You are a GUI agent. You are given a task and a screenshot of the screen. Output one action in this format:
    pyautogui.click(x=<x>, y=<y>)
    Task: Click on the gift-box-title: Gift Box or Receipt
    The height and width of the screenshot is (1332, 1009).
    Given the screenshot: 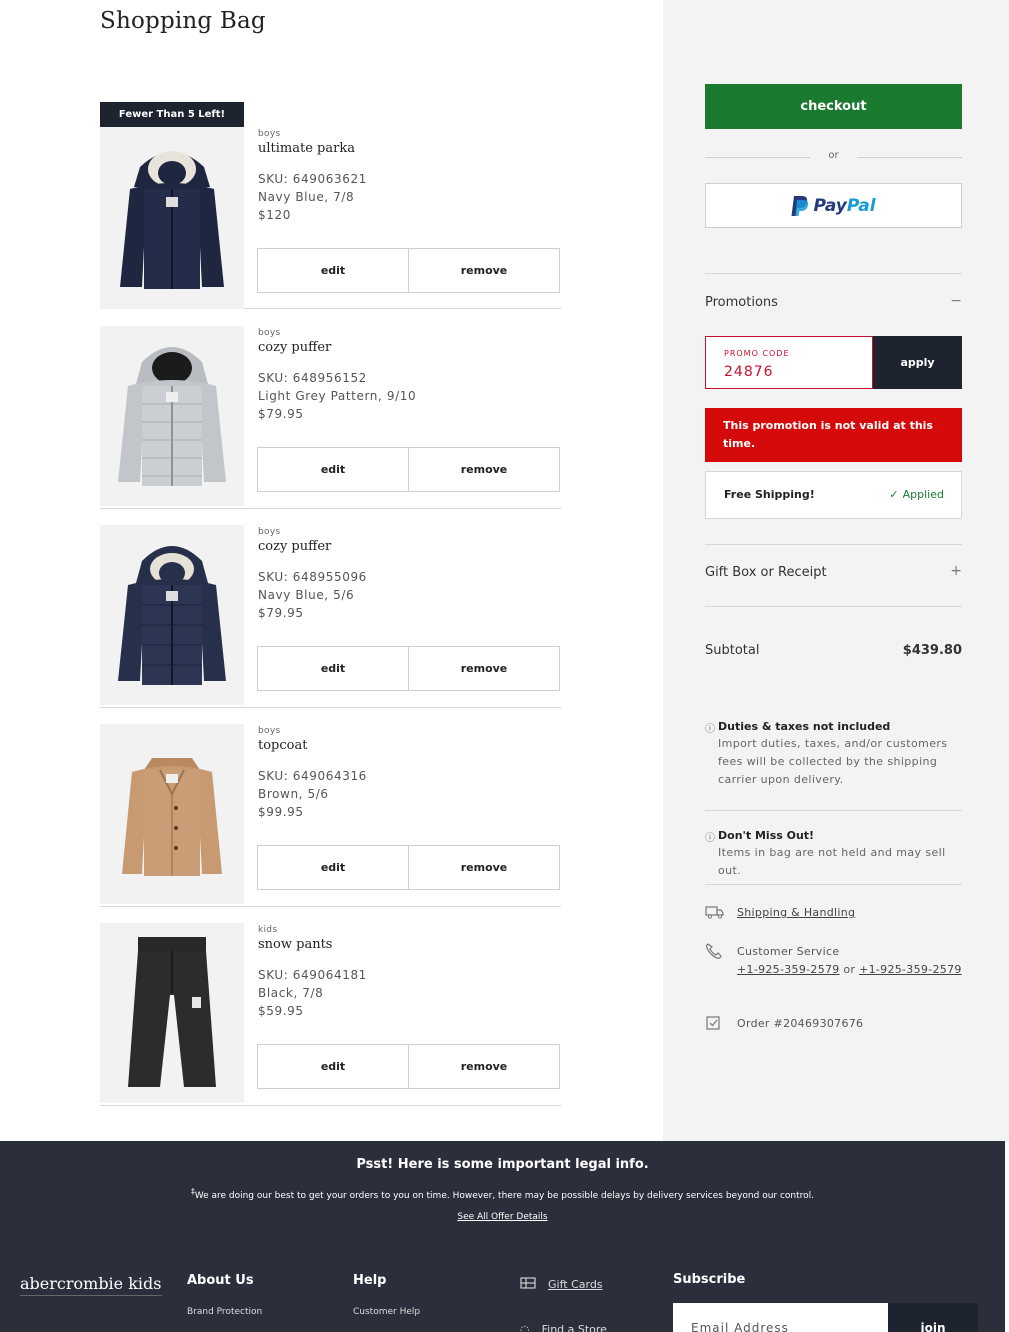 What is the action you would take?
    pyautogui.click(x=766, y=572)
    